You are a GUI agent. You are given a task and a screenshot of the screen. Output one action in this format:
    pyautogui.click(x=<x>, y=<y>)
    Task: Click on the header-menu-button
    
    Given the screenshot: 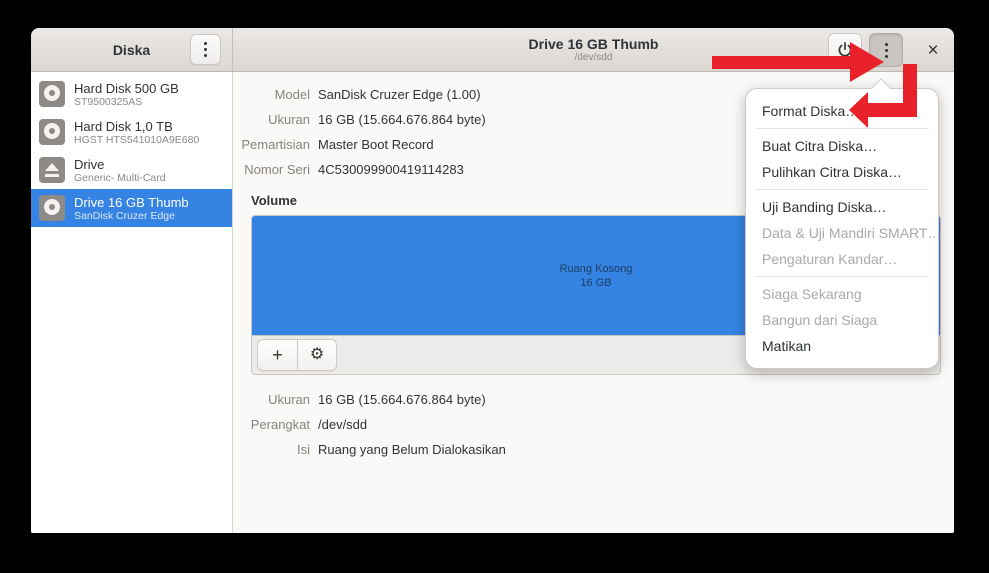 What is the action you would take?
    pyautogui.click(x=886, y=50)
    